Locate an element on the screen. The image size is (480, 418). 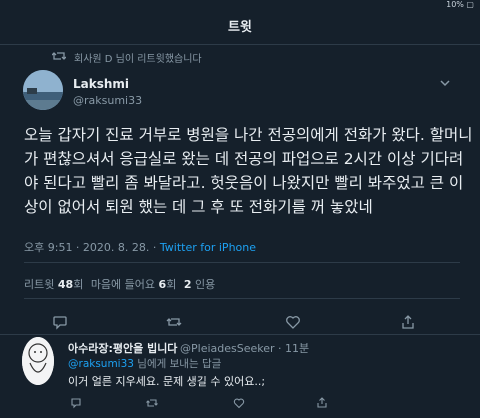
status-indicators: 10% ▢ is located at coordinates (460, 4).